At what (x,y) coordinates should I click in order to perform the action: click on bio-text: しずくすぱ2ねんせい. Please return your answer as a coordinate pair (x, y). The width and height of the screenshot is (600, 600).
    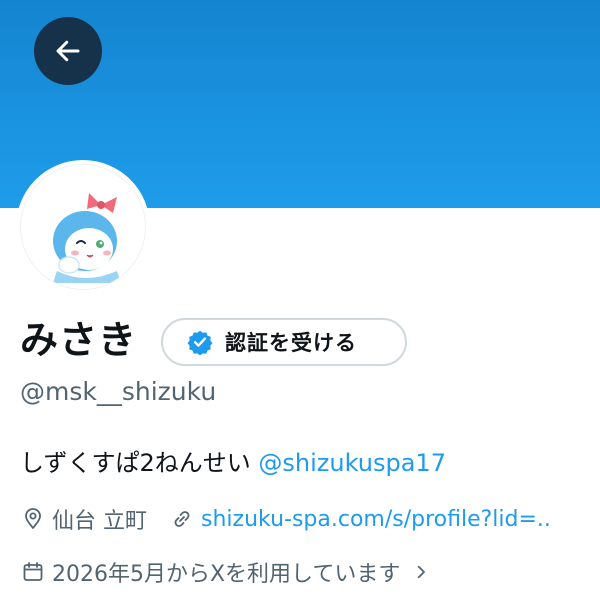
    Looking at the image, I should click on (139, 463).